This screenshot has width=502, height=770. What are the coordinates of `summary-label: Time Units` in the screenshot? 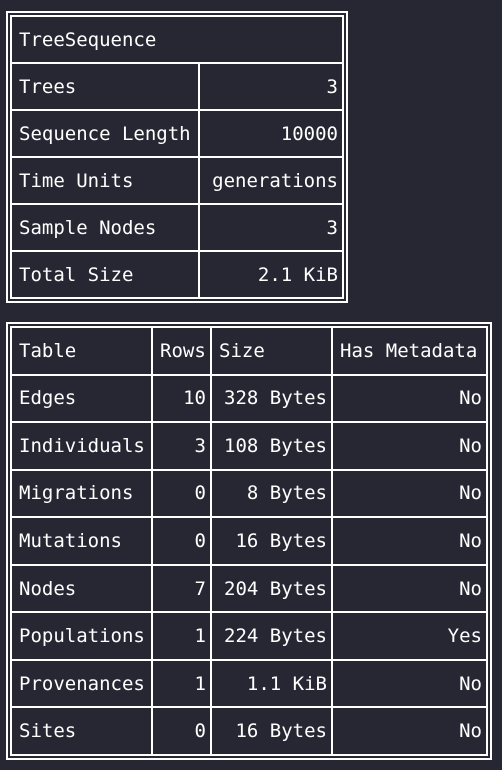 It's located at (105, 180).